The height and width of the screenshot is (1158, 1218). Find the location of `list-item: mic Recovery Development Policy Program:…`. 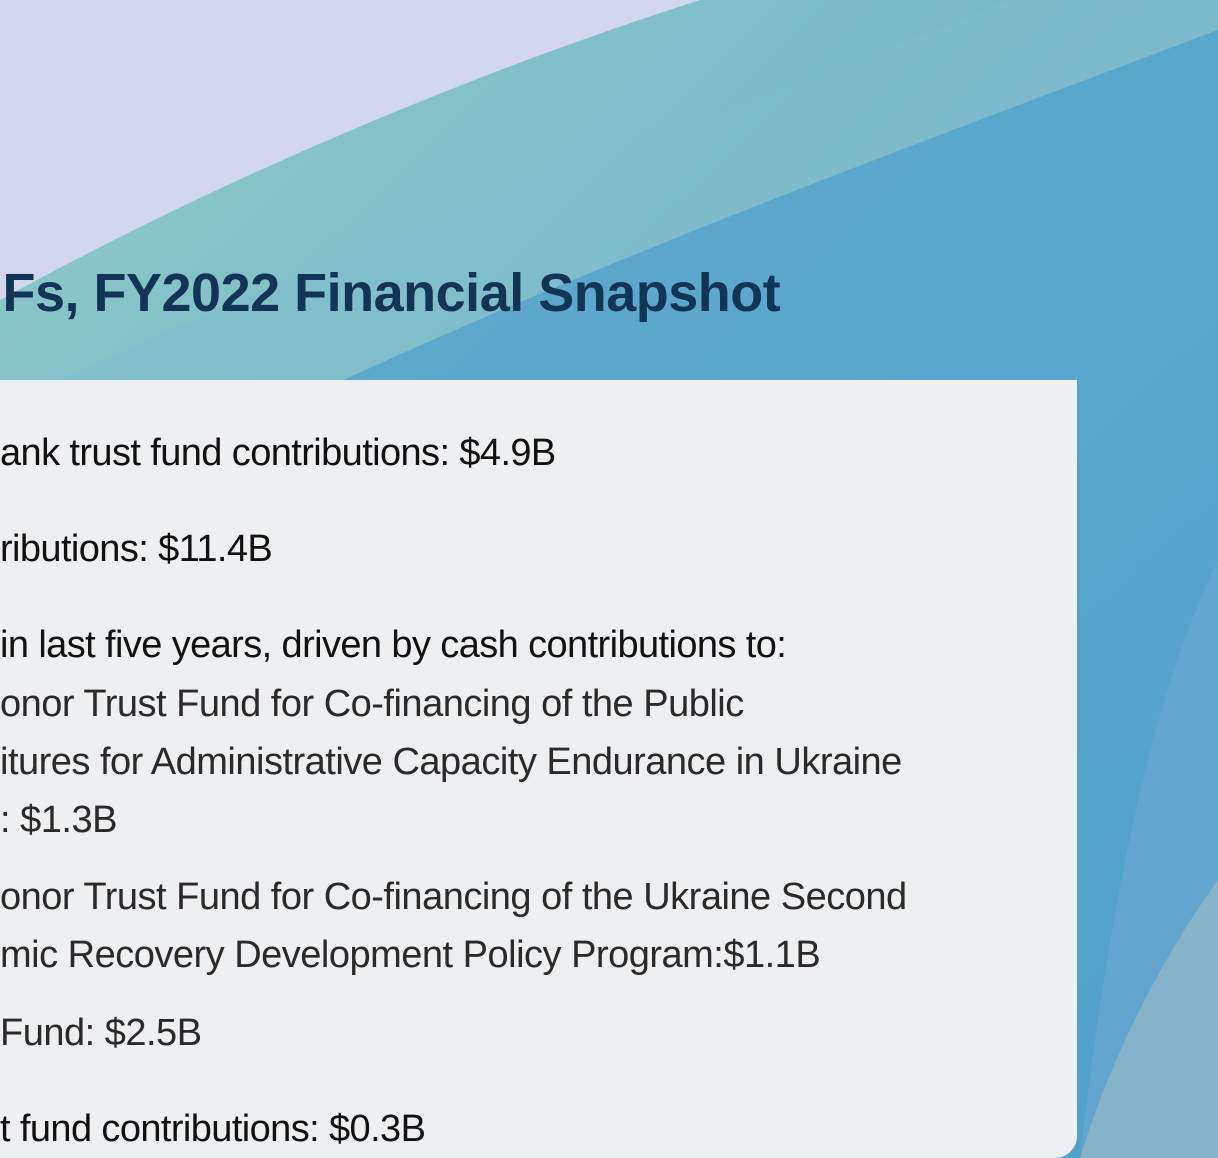

list-item: mic Recovery Development Policy Program:… is located at coordinates (410, 955).